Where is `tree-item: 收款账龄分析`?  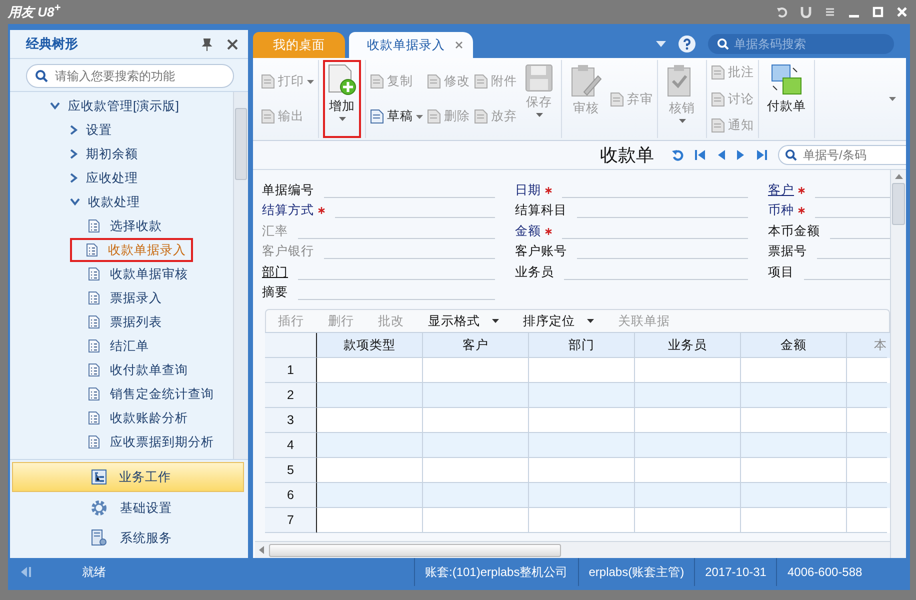 tree-item: 收款账龄分析 is located at coordinates (121, 418).